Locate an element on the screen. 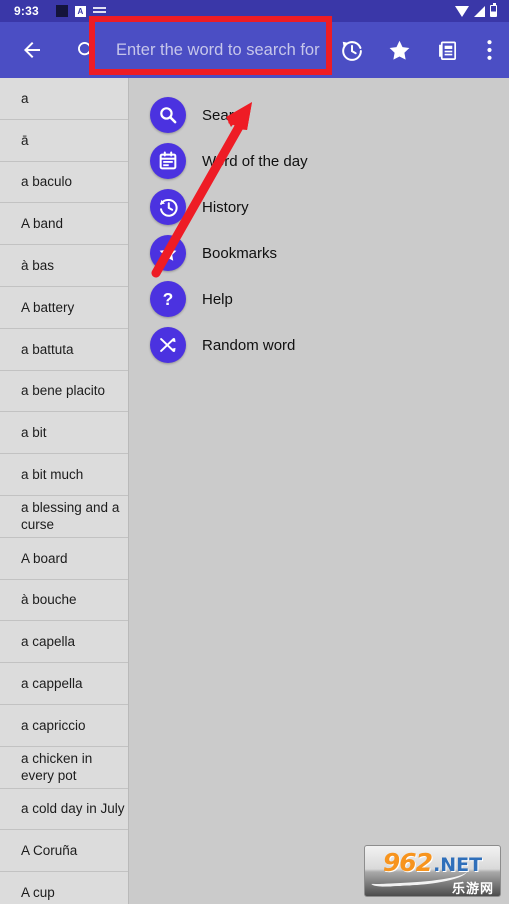 Image resolution: width=509 pixels, height=904 pixels. list-item: a battuta is located at coordinates (64, 350).